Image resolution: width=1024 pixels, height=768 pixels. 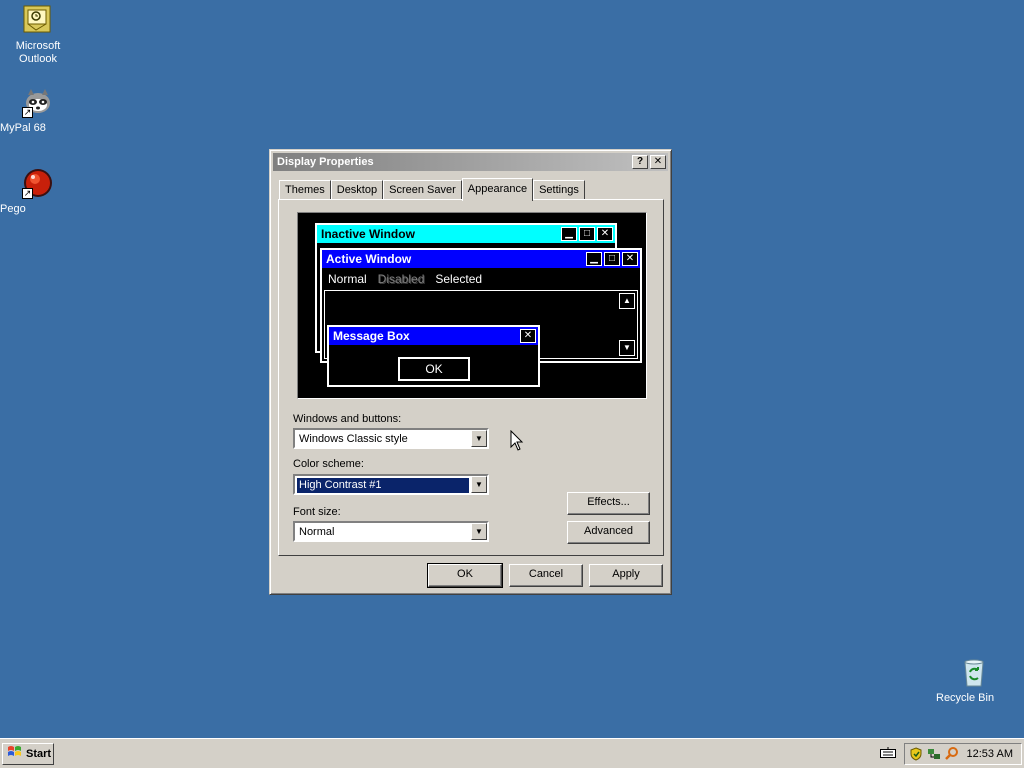 I want to click on search-icon, so click(x=952, y=754).